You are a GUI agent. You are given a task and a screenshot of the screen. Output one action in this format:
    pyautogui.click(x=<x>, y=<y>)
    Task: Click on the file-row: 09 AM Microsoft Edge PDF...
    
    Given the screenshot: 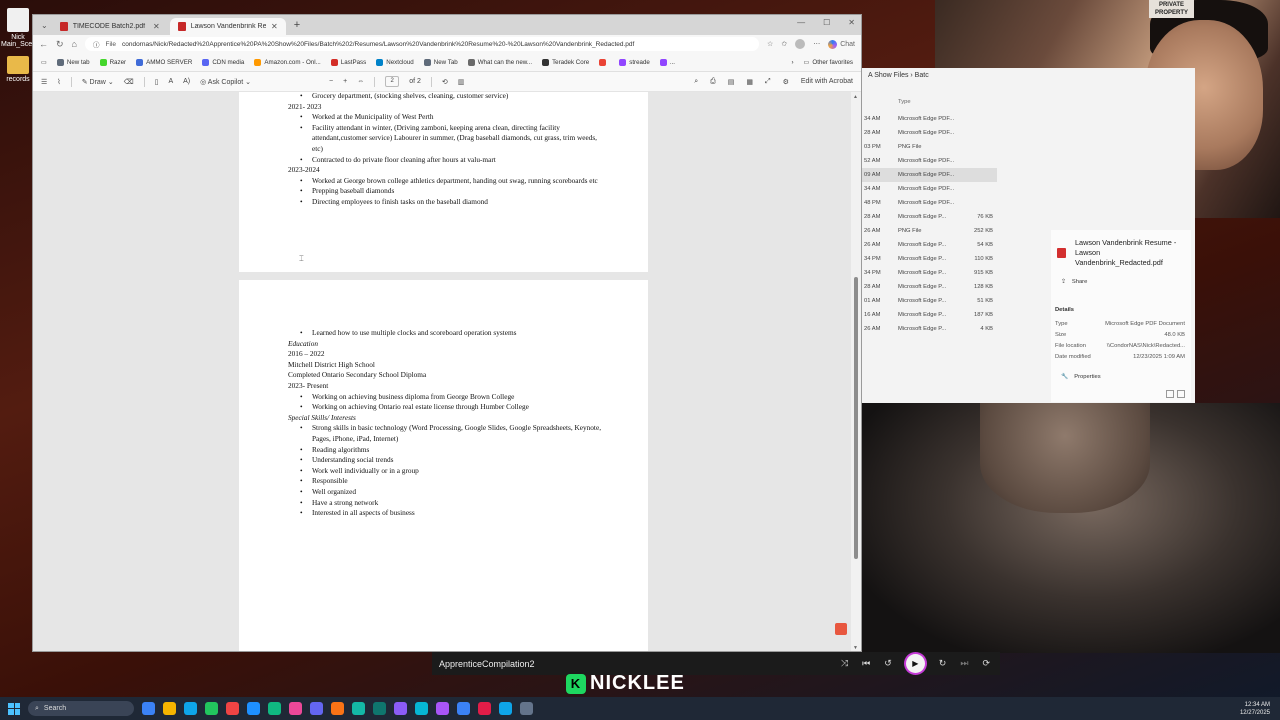 What is the action you would take?
    pyautogui.click(x=929, y=175)
    